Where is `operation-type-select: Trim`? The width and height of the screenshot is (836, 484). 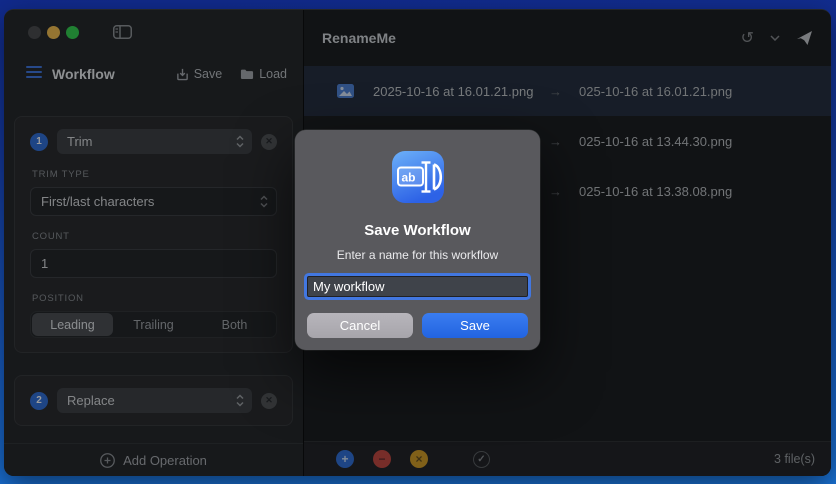
operation-type-select: Trim is located at coordinates (154, 141).